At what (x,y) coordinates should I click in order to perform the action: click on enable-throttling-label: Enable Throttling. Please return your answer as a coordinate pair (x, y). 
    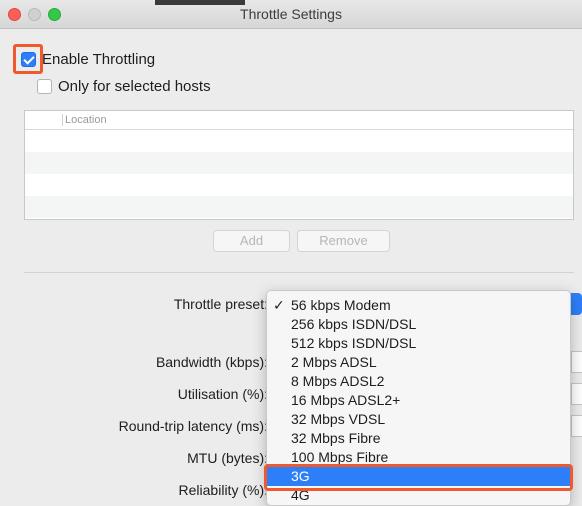
    Looking at the image, I should click on (99, 59).